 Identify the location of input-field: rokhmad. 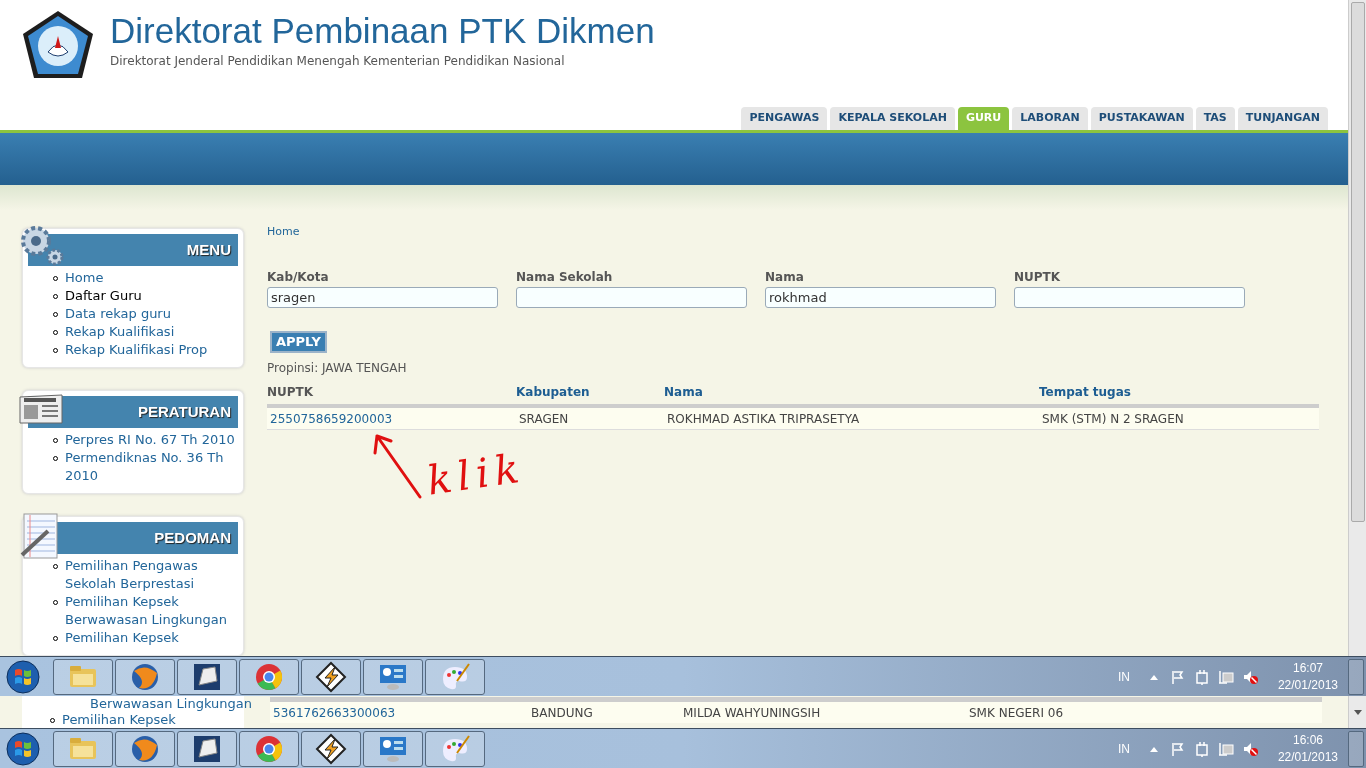
(880, 297).